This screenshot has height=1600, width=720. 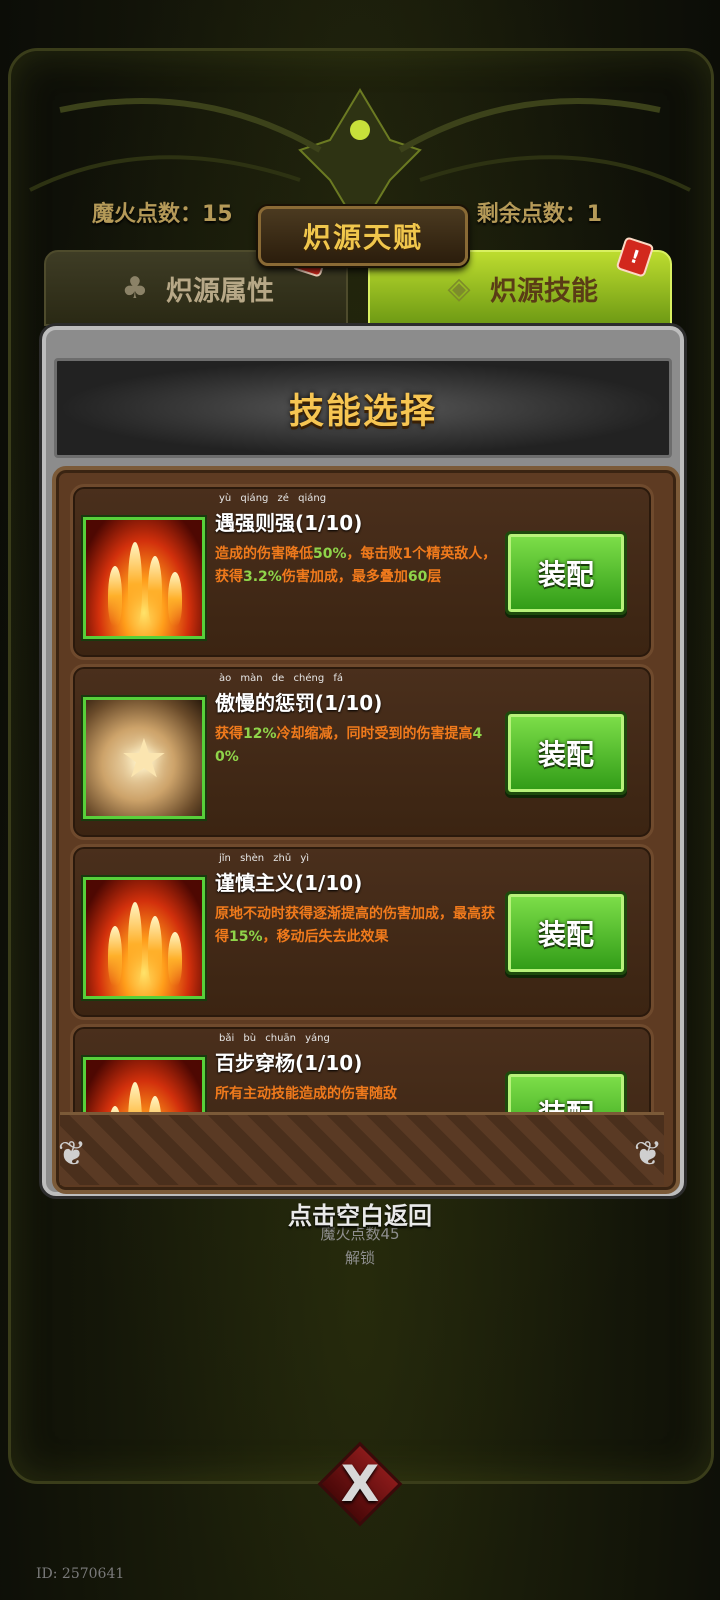 What do you see at coordinates (299, 703) in the screenshot?
I see `skill-name: 傲慢的惩罚(1/10)` at bounding box center [299, 703].